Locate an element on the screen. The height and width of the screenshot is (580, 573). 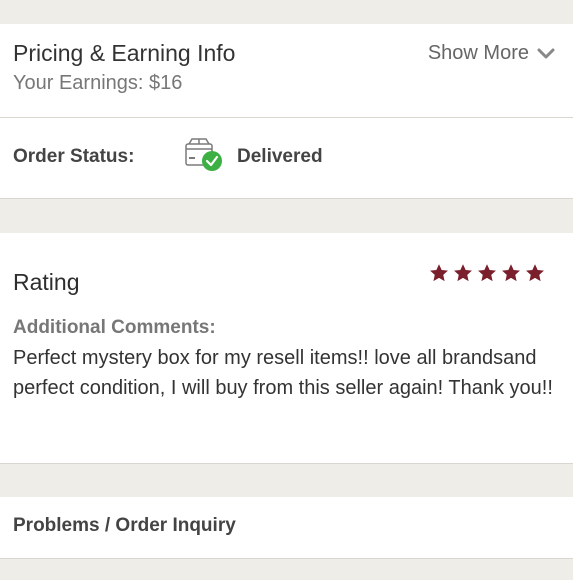
rating-title: Rating is located at coordinates (46, 282).